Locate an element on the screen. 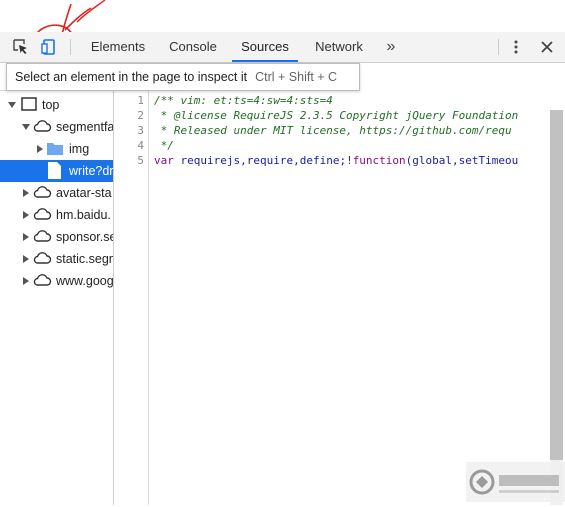 The image size is (565, 507). line-number: 4 is located at coordinates (140, 145).